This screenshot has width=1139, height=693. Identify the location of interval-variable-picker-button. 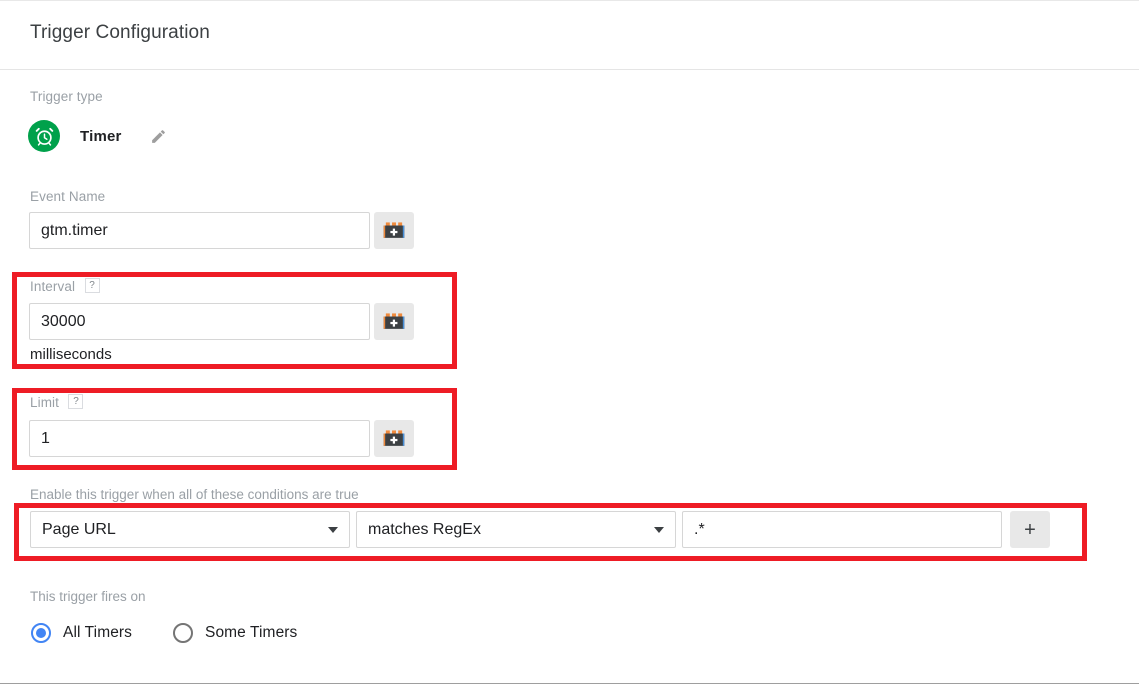
(394, 321).